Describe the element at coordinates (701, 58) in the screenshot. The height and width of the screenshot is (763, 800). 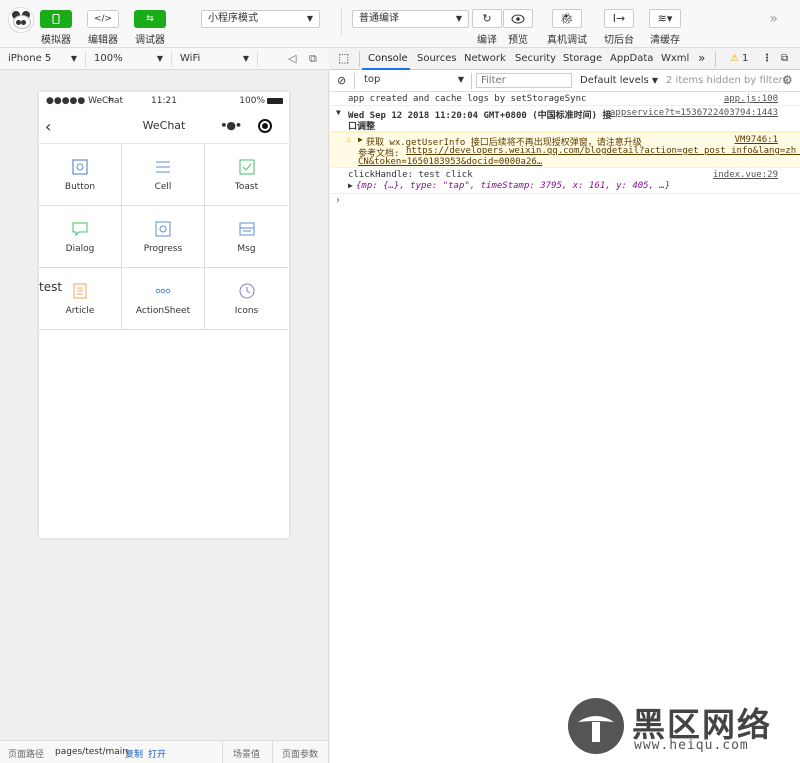
I see `more-tabs-chevron-icon: »` at that location.